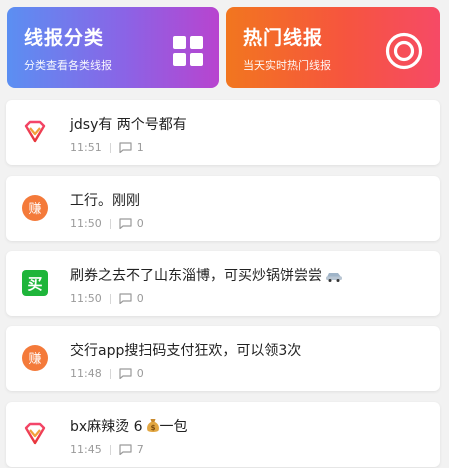 The height and width of the screenshot is (468, 449). What do you see at coordinates (86, 449) in the screenshot?
I see `item-time: 11:45` at bounding box center [86, 449].